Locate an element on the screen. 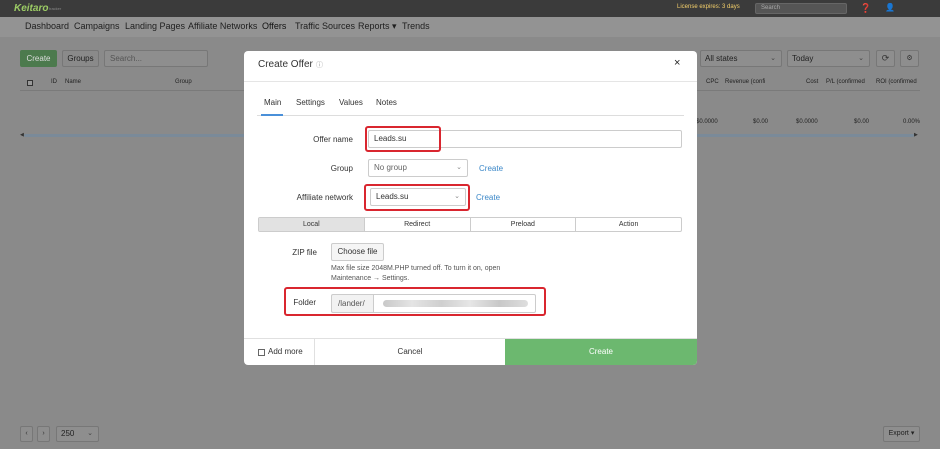  add-more-label: Add more is located at coordinates (285, 351).